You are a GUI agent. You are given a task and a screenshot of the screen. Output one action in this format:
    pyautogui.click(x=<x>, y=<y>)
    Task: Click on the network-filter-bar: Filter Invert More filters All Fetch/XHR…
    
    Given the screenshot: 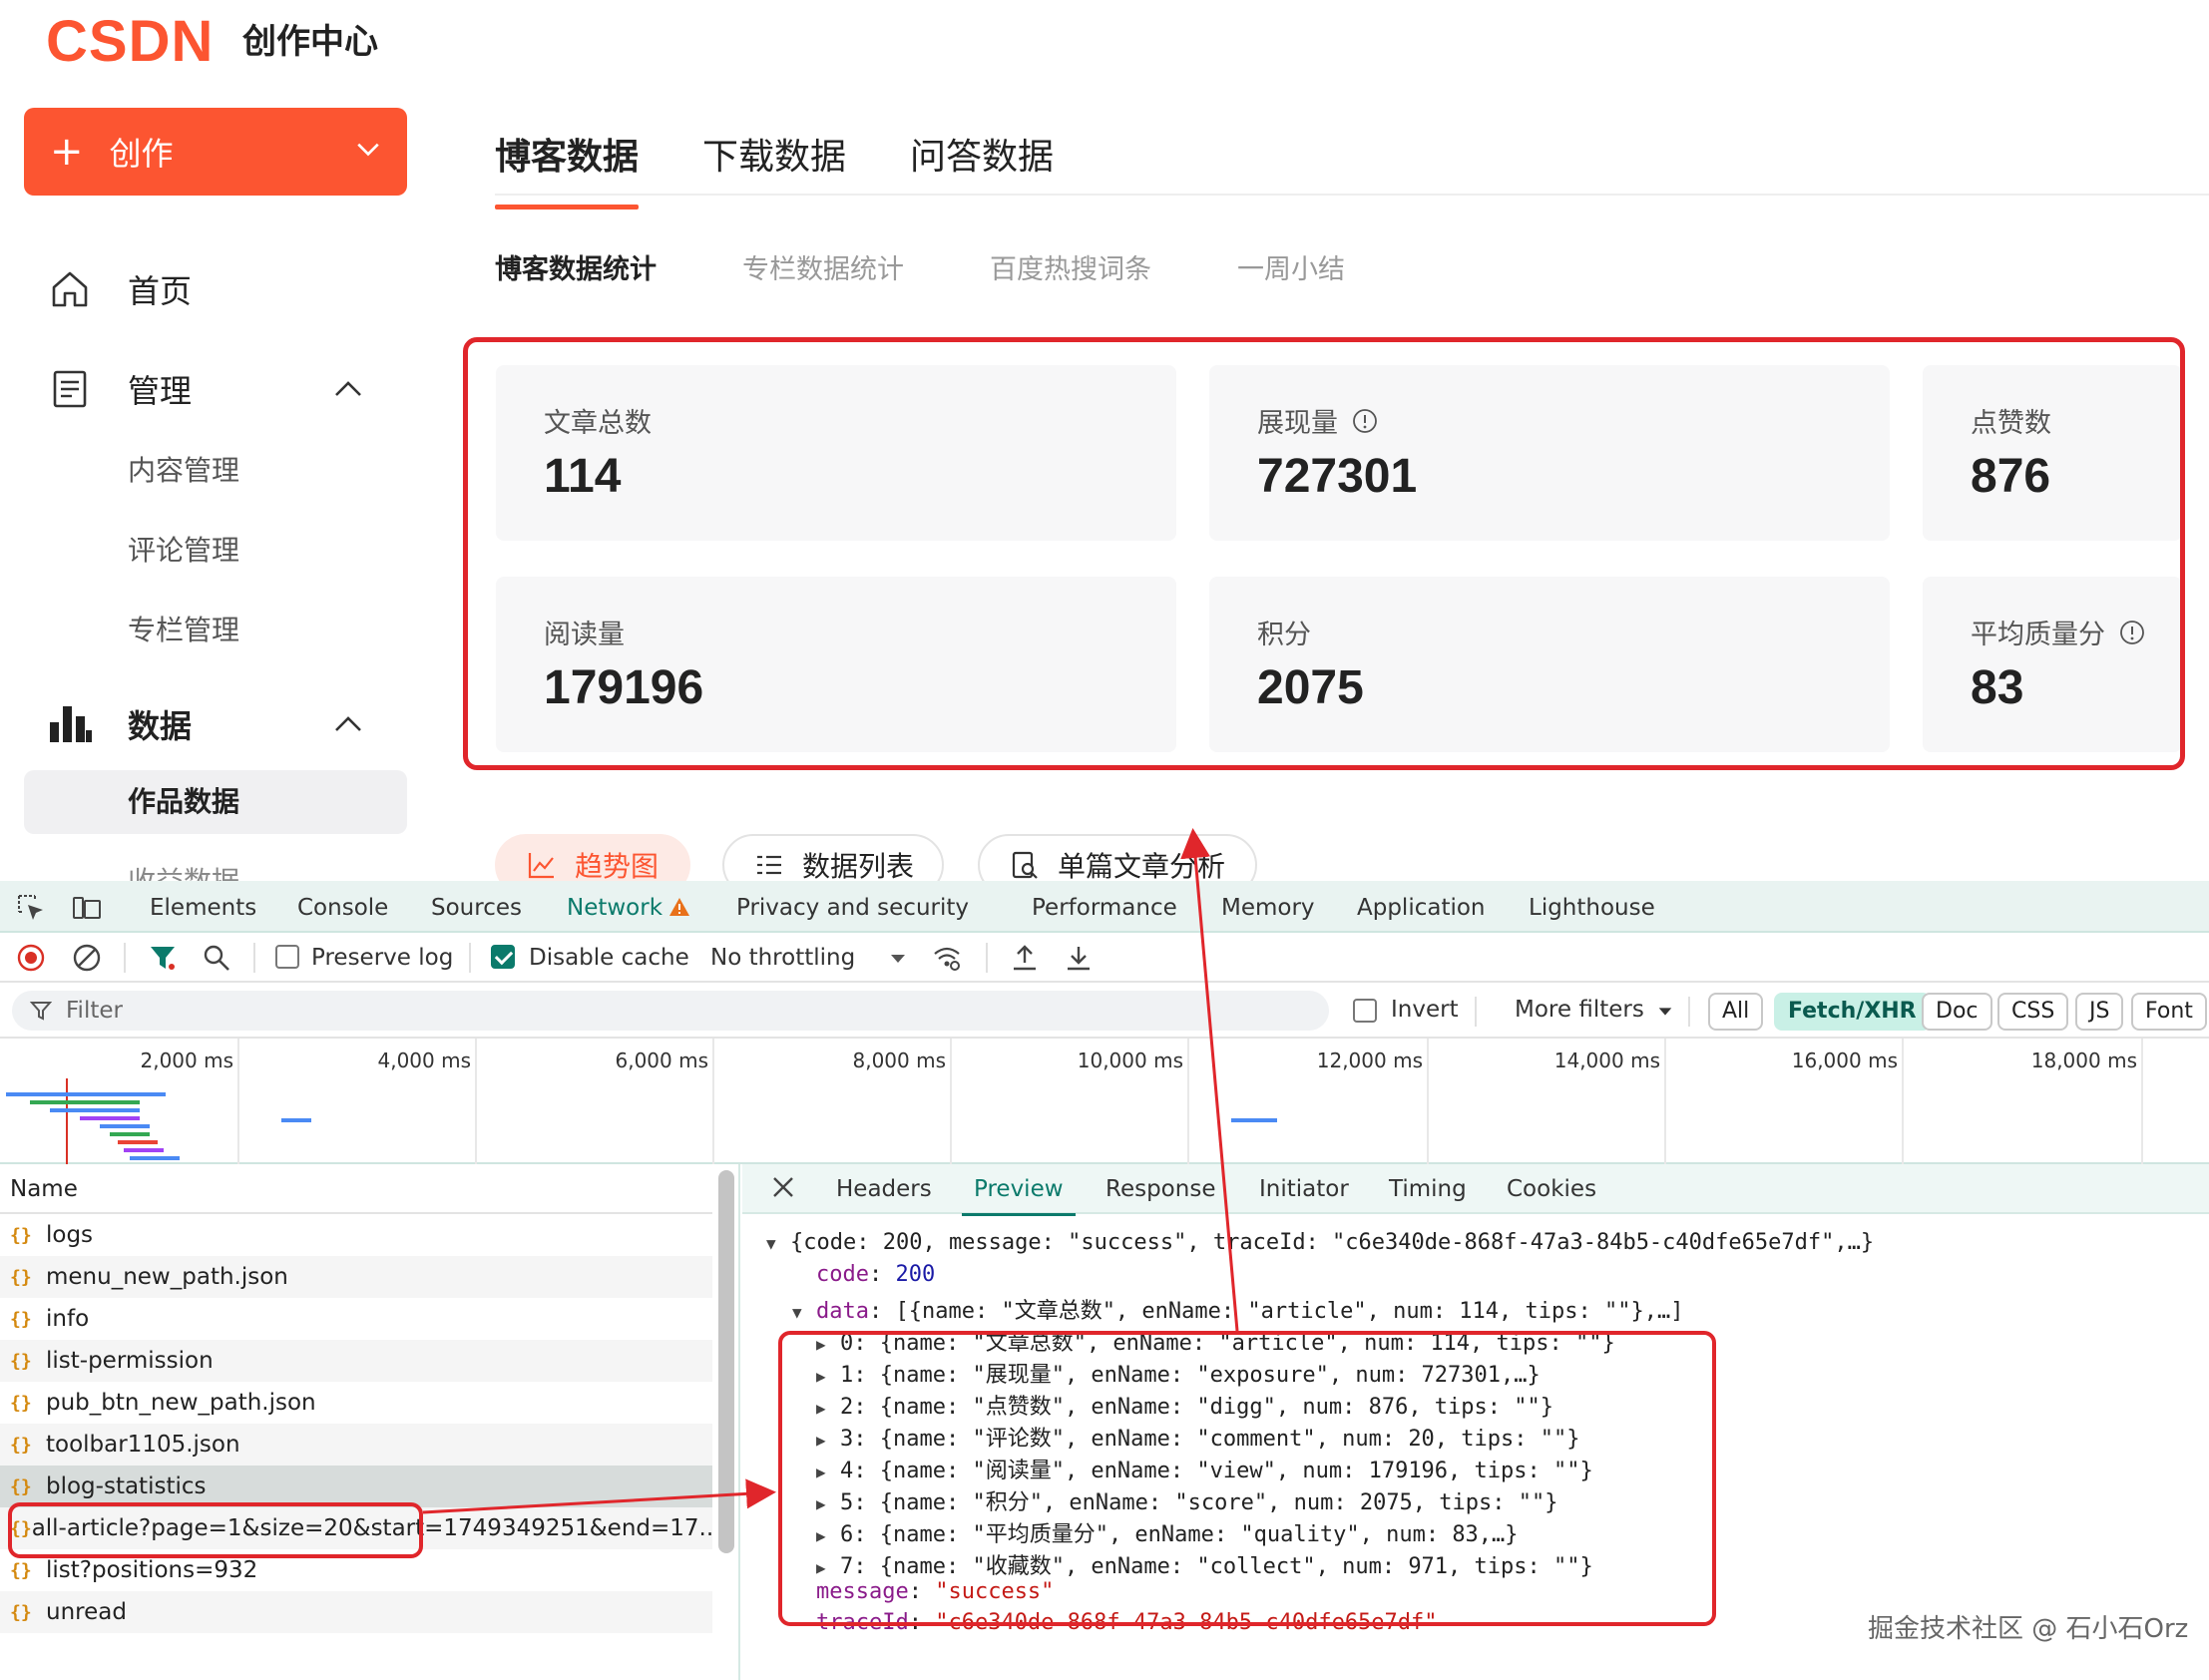 What is the action you would take?
    pyautogui.click(x=1104, y=1011)
    